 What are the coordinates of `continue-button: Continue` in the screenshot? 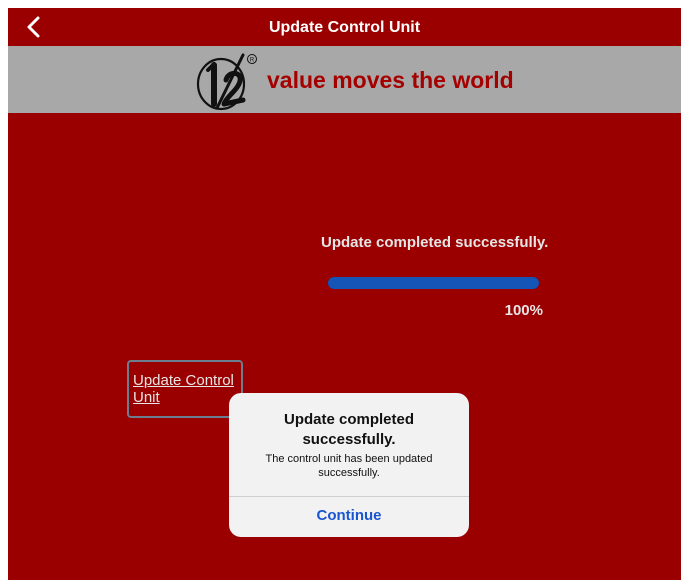 It's located at (349, 517).